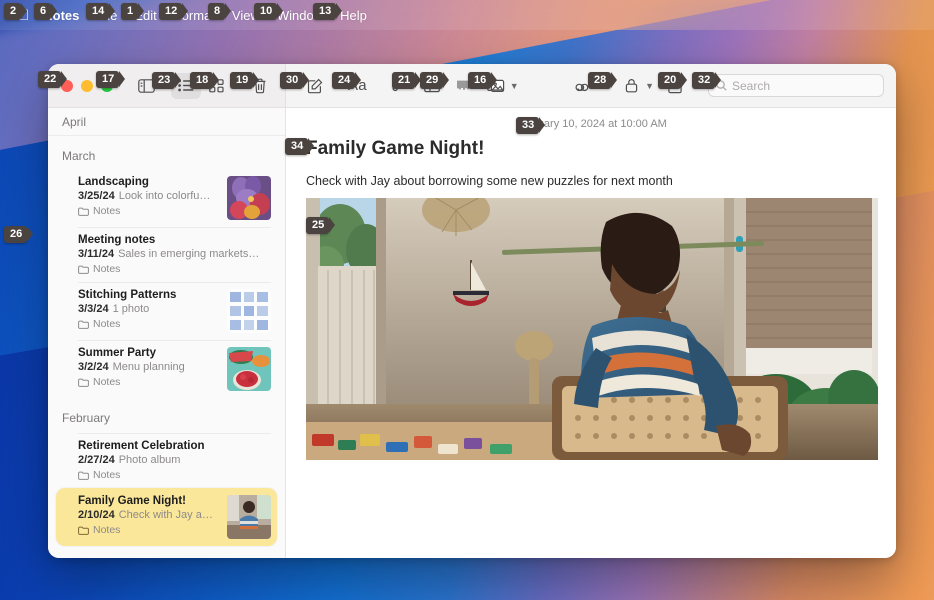 This screenshot has height=600, width=934. What do you see at coordinates (96, 254) in the screenshot?
I see `note-date: 3/11/24` at bounding box center [96, 254].